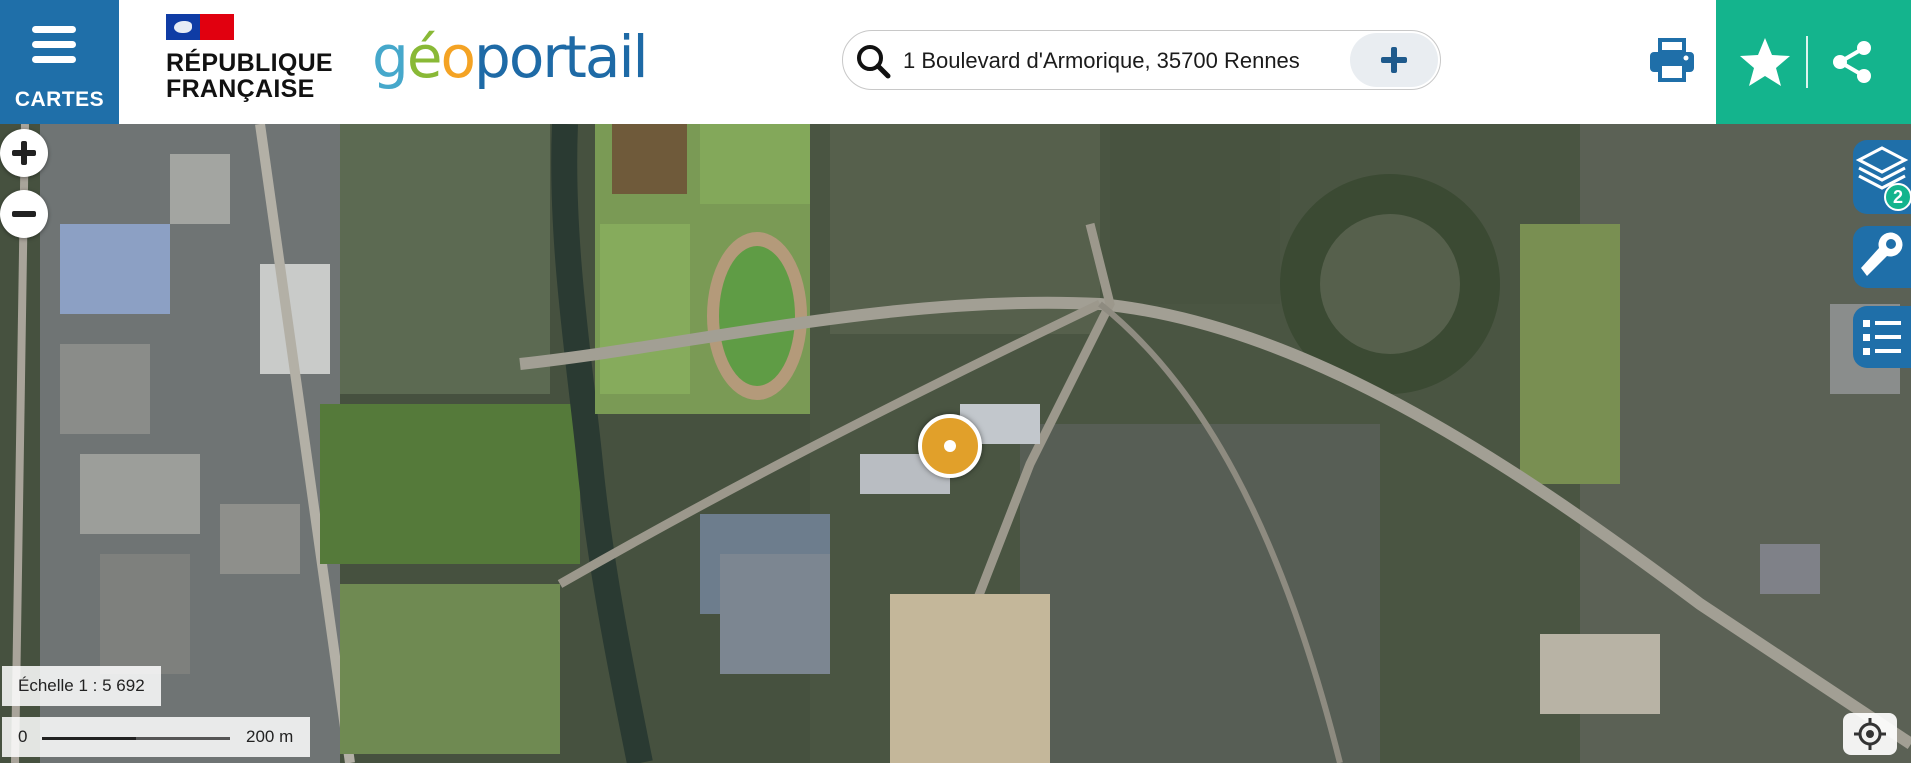  What do you see at coordinates (54, 45) in the screenshot?
I see `hamburger-menu-icon` at bounding box center [54, 45].